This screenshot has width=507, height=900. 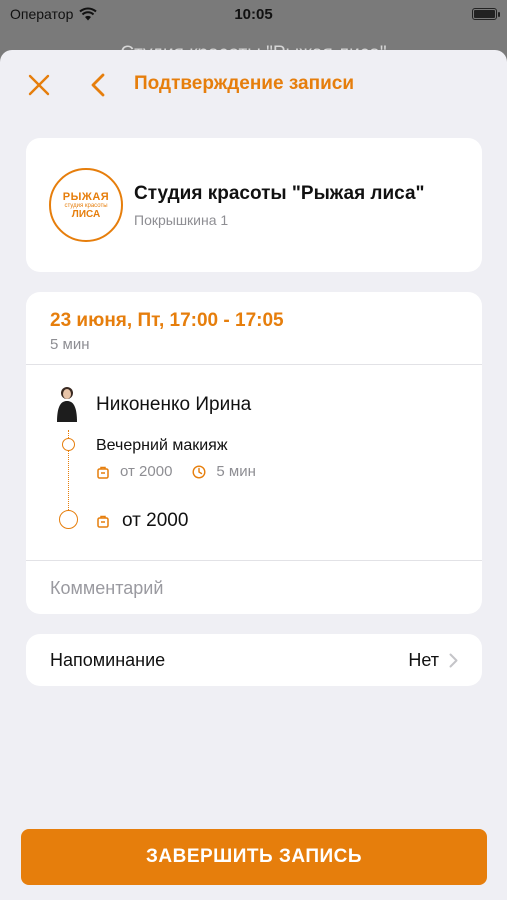 What do you see at coordinates (254, 857) in the screenshot?
I see `finish-booking-button: ЗАВЕРШИТЬ ЗАПИСЬ` at bounding box center [254, 857].